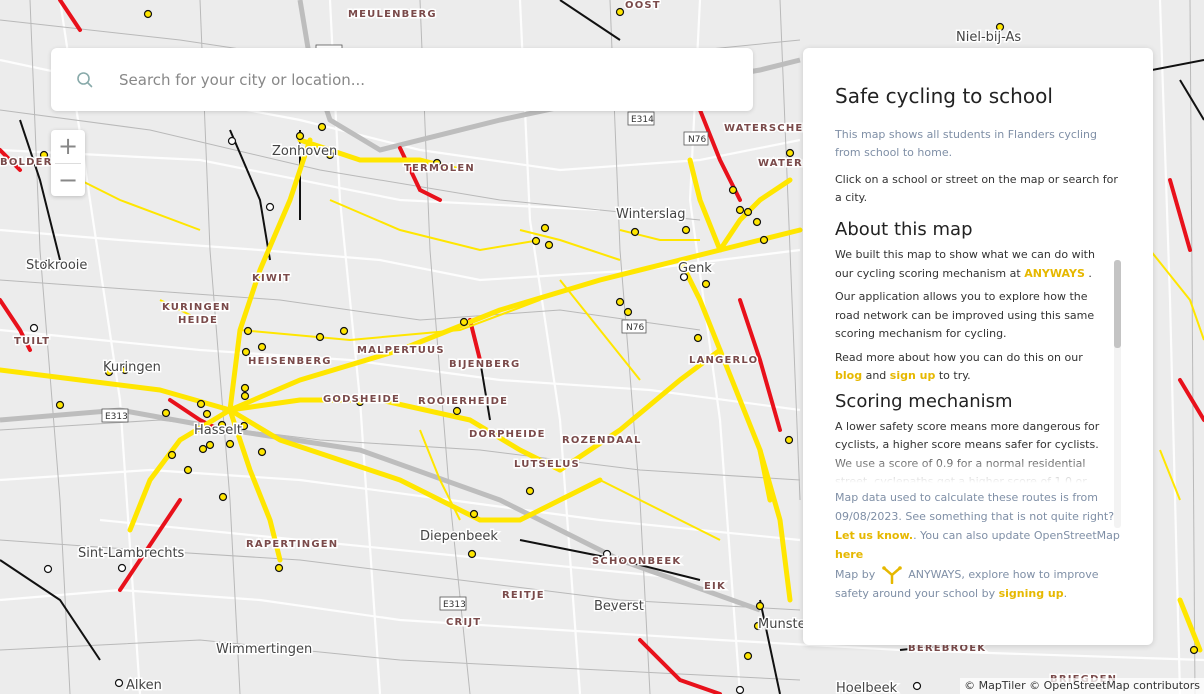  Describe the element at coordinates (1031, 593) in the screenshot. I see `signing-up-link: signing up` at that location.